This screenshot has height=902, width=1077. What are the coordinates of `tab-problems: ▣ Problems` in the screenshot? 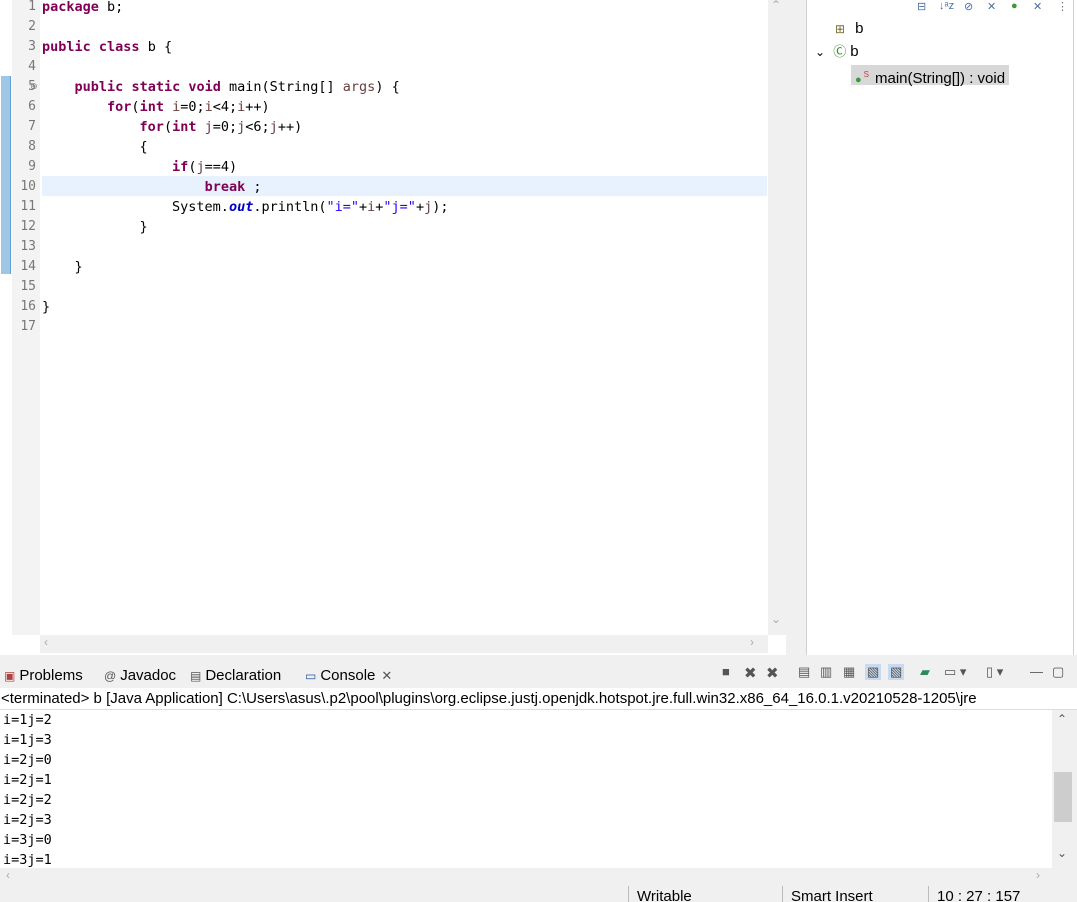 It's located at (43, 676).